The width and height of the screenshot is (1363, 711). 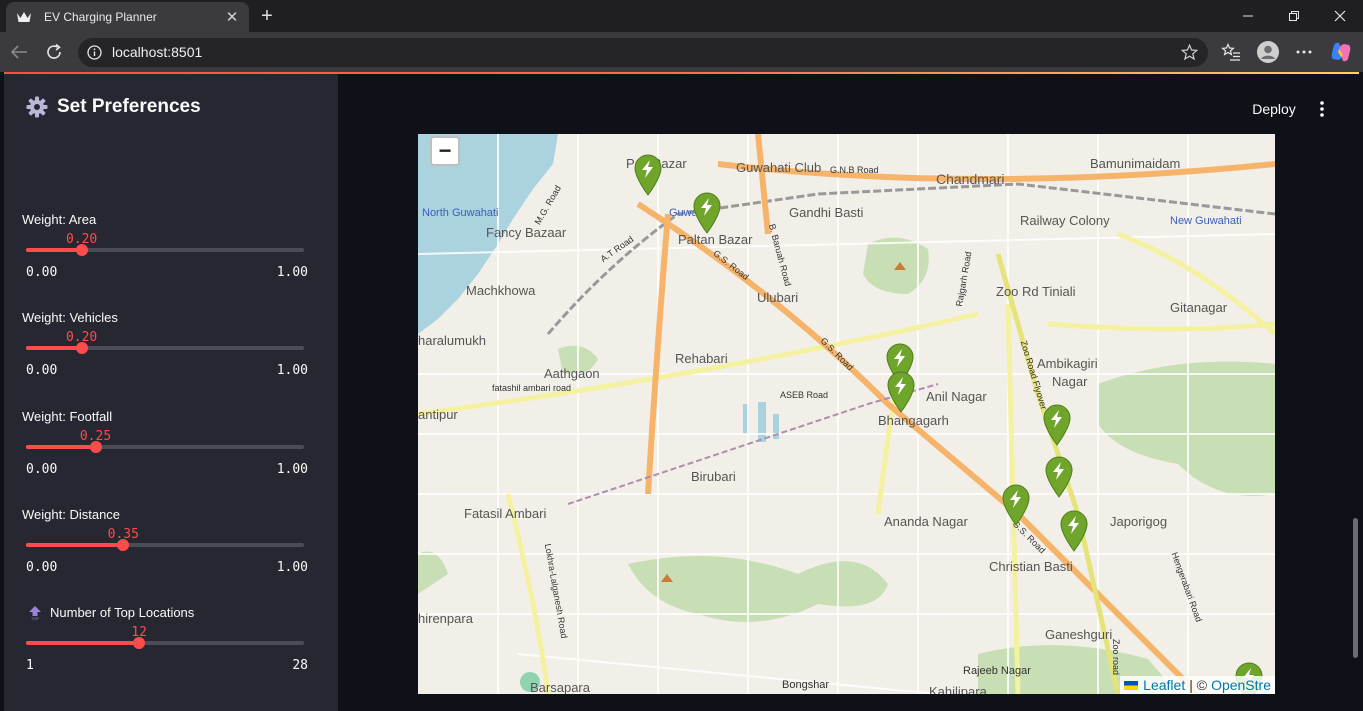 I want to click on slider-label: Weight: Area, so click(x=59, y=219).